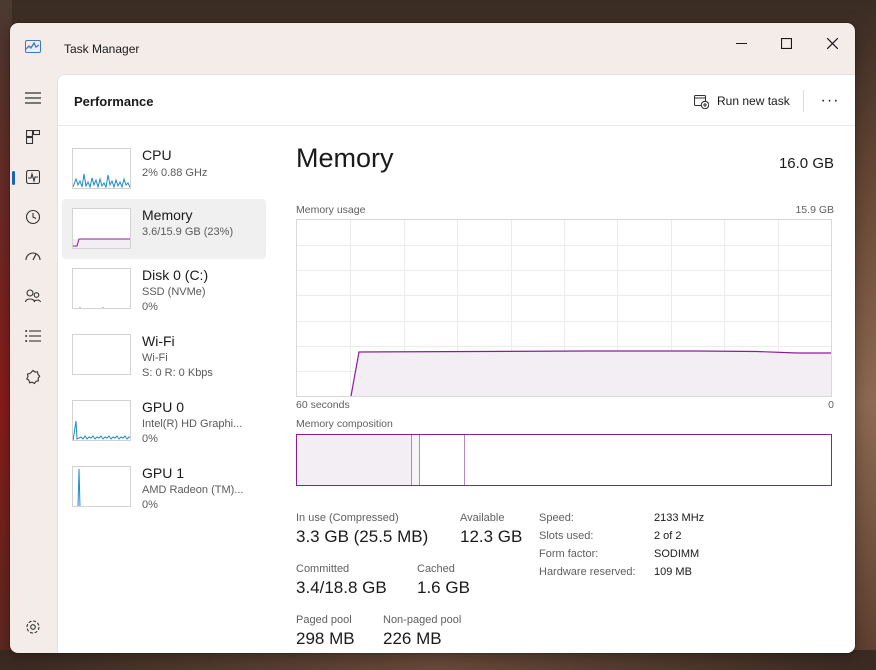 The image size is (876, 670). I want to click on perf-item-memory: Memory 3.6/15.9 GB (23%), so click(164, 229).